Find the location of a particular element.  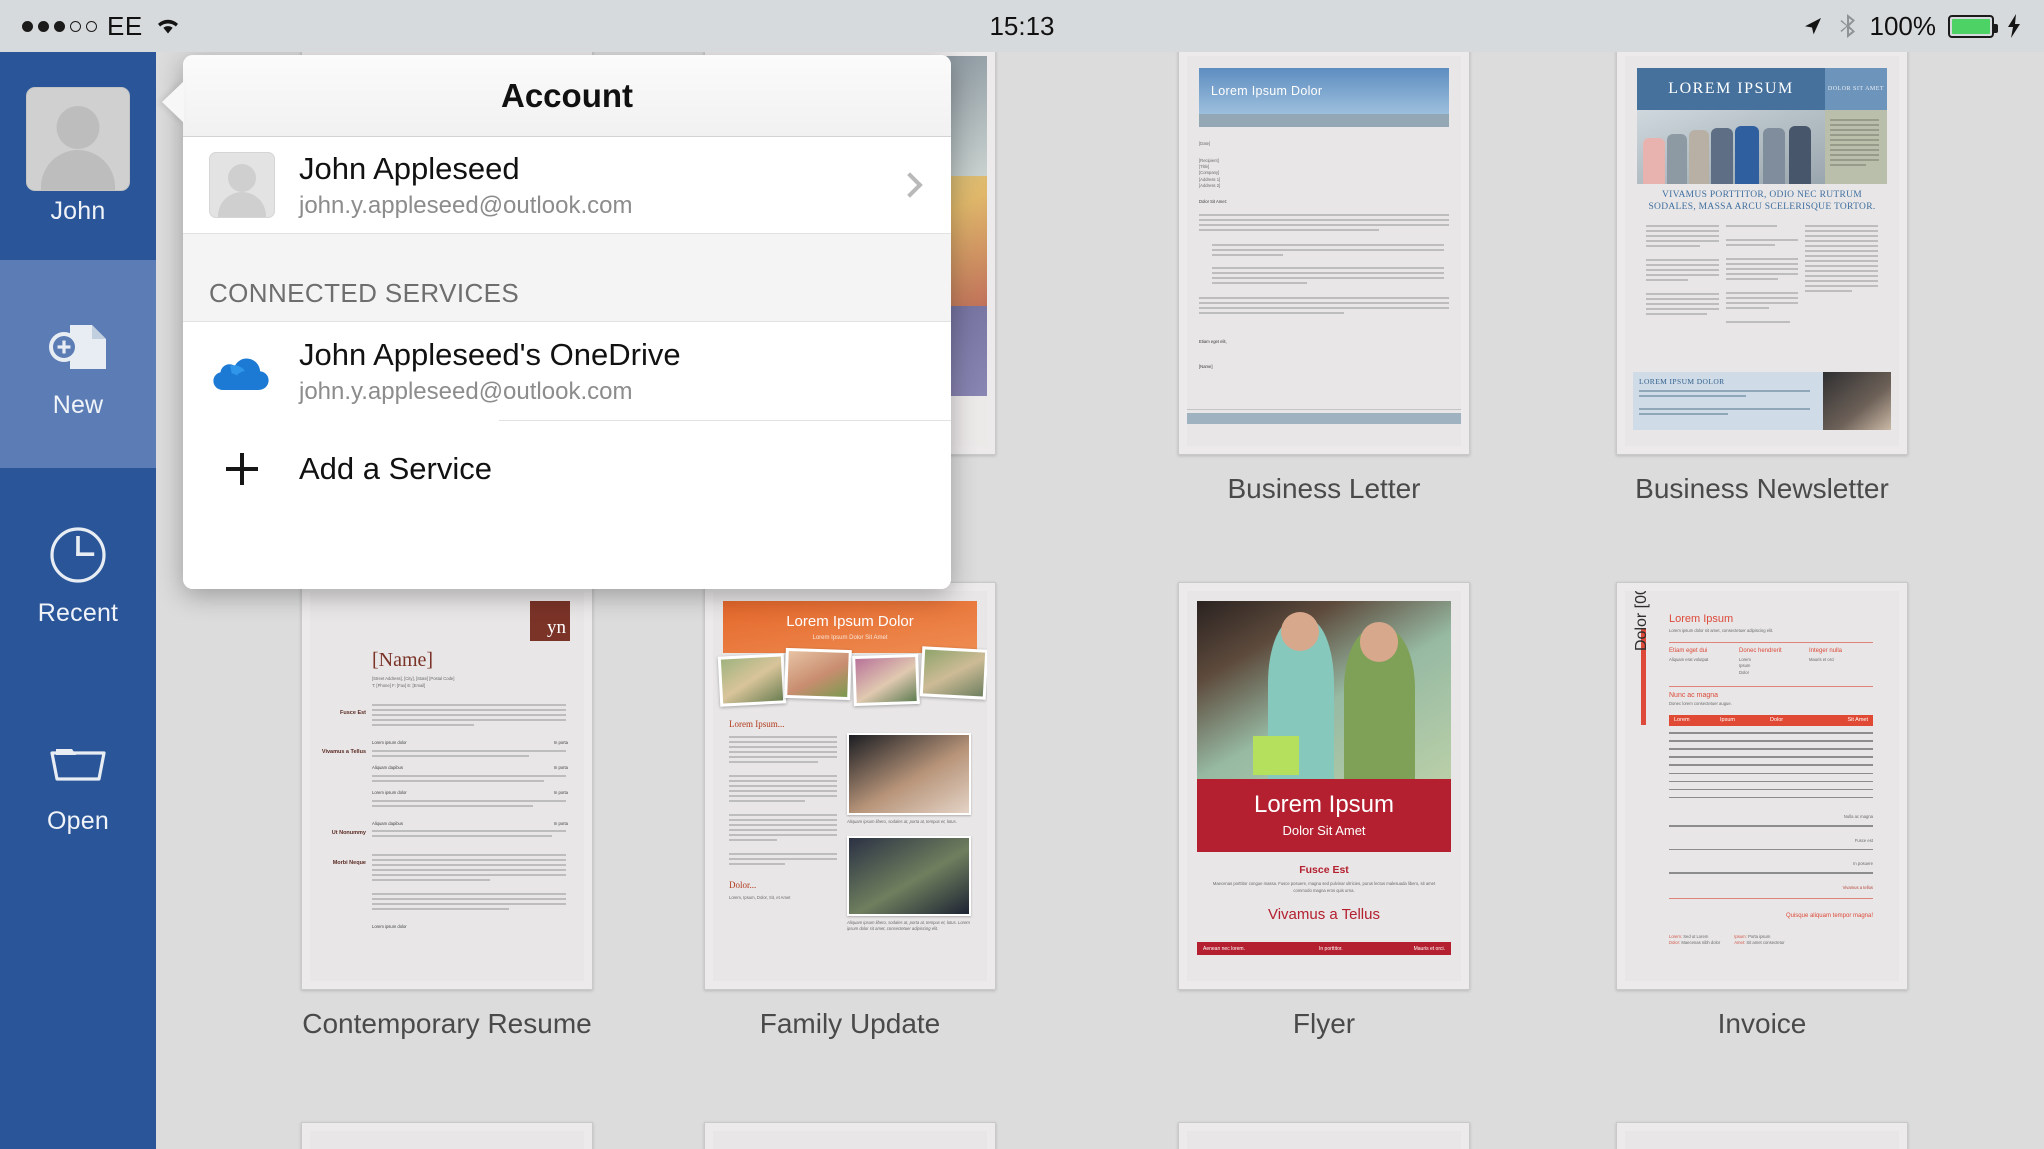

bl-date: [Date] is located at coordinates (1205, 143).